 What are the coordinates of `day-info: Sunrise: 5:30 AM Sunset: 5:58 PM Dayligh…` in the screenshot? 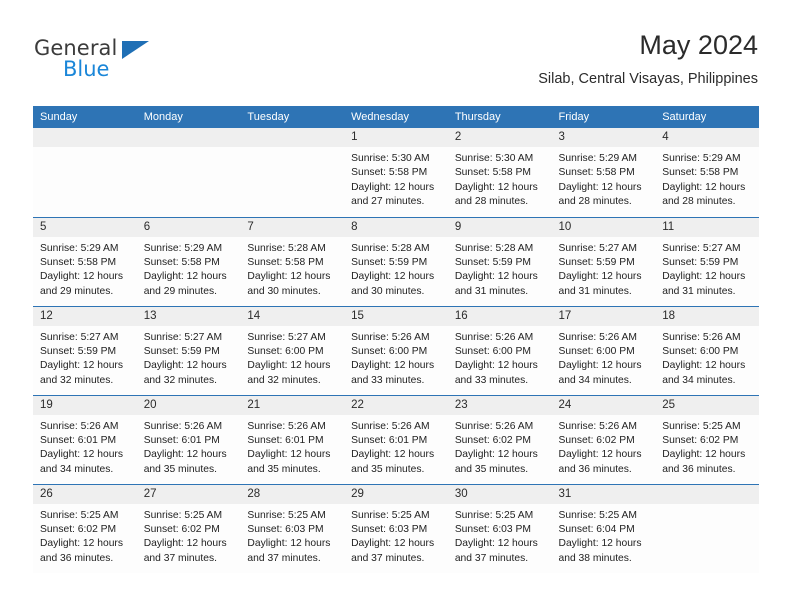 It's located at (500, 178).